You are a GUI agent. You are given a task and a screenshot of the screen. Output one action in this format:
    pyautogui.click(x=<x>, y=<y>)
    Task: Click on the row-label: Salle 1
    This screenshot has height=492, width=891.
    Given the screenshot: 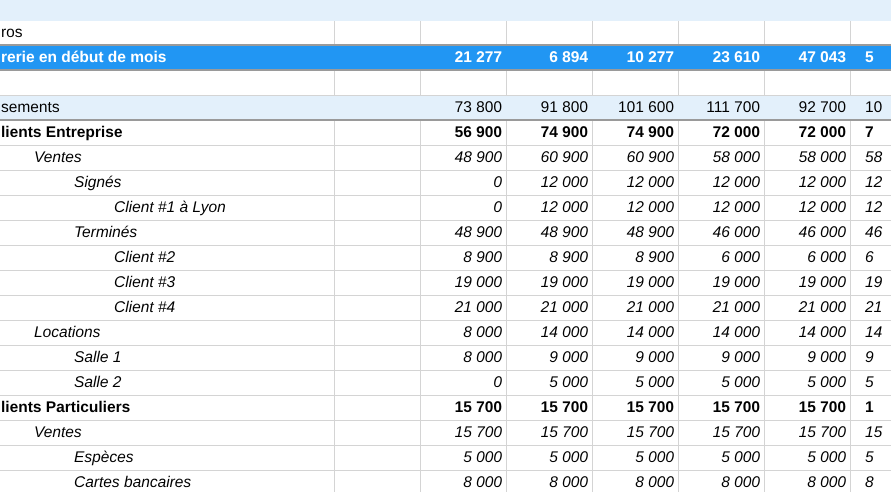 What is the action you would take?
    pyautogui.click(x=97, y=358)
    